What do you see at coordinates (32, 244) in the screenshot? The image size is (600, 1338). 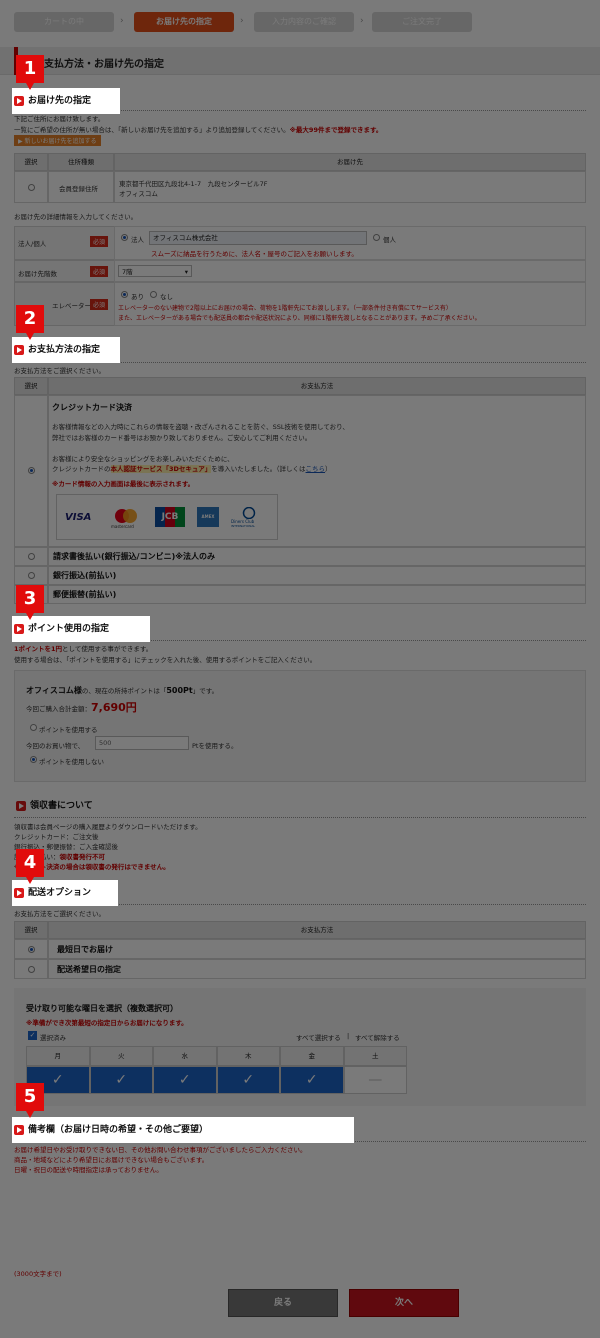 I see `corp-label: 法人/個人` at bounding box center [32, 244].